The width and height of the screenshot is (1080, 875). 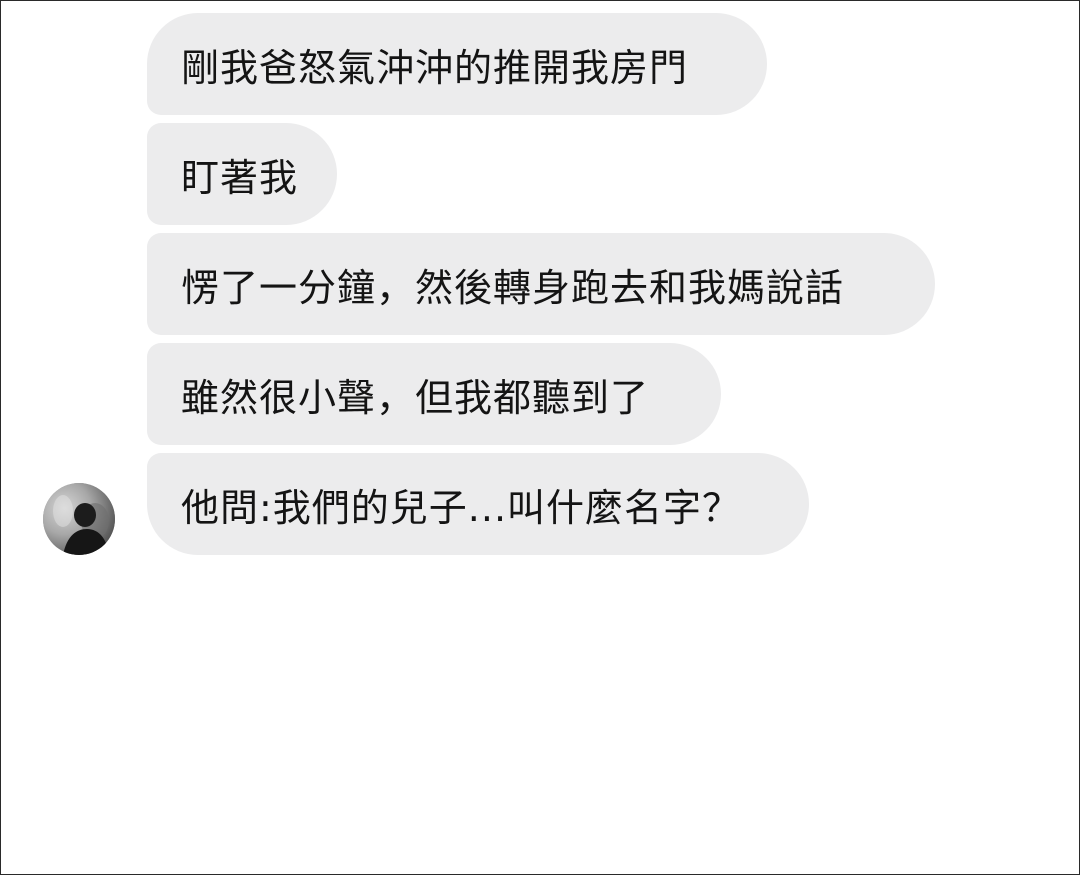 What do you see at coordinates (513, 287) in the screenshot?
I see `message-text: 愣了一分鐘，然後轉身跑去和我媽說話` at bounding box center [513, 287].